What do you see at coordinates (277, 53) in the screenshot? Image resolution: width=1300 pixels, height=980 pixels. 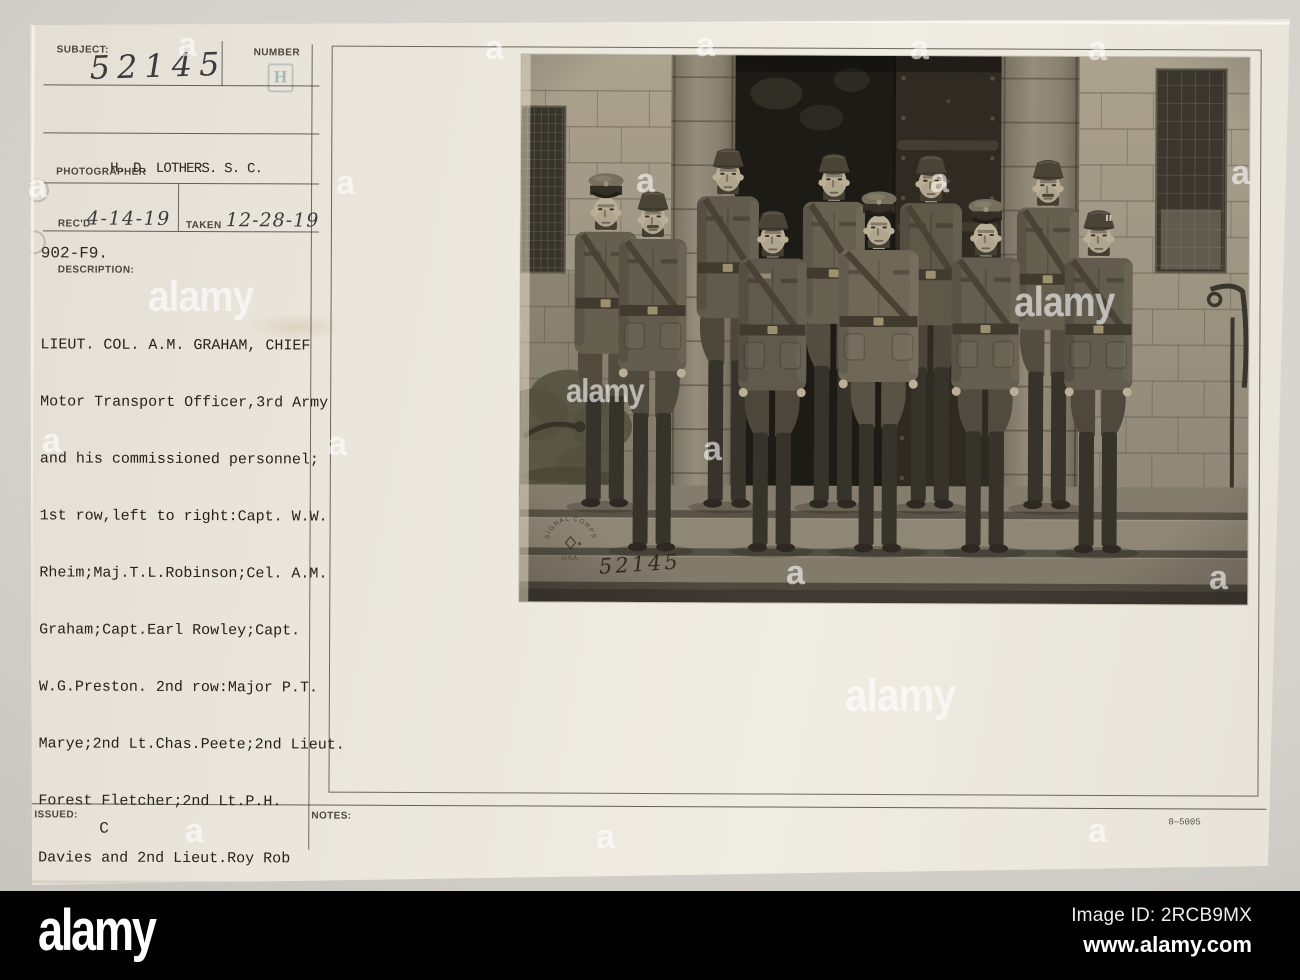 I see `number-label: NUMBER` at bounding box center [277, 53].